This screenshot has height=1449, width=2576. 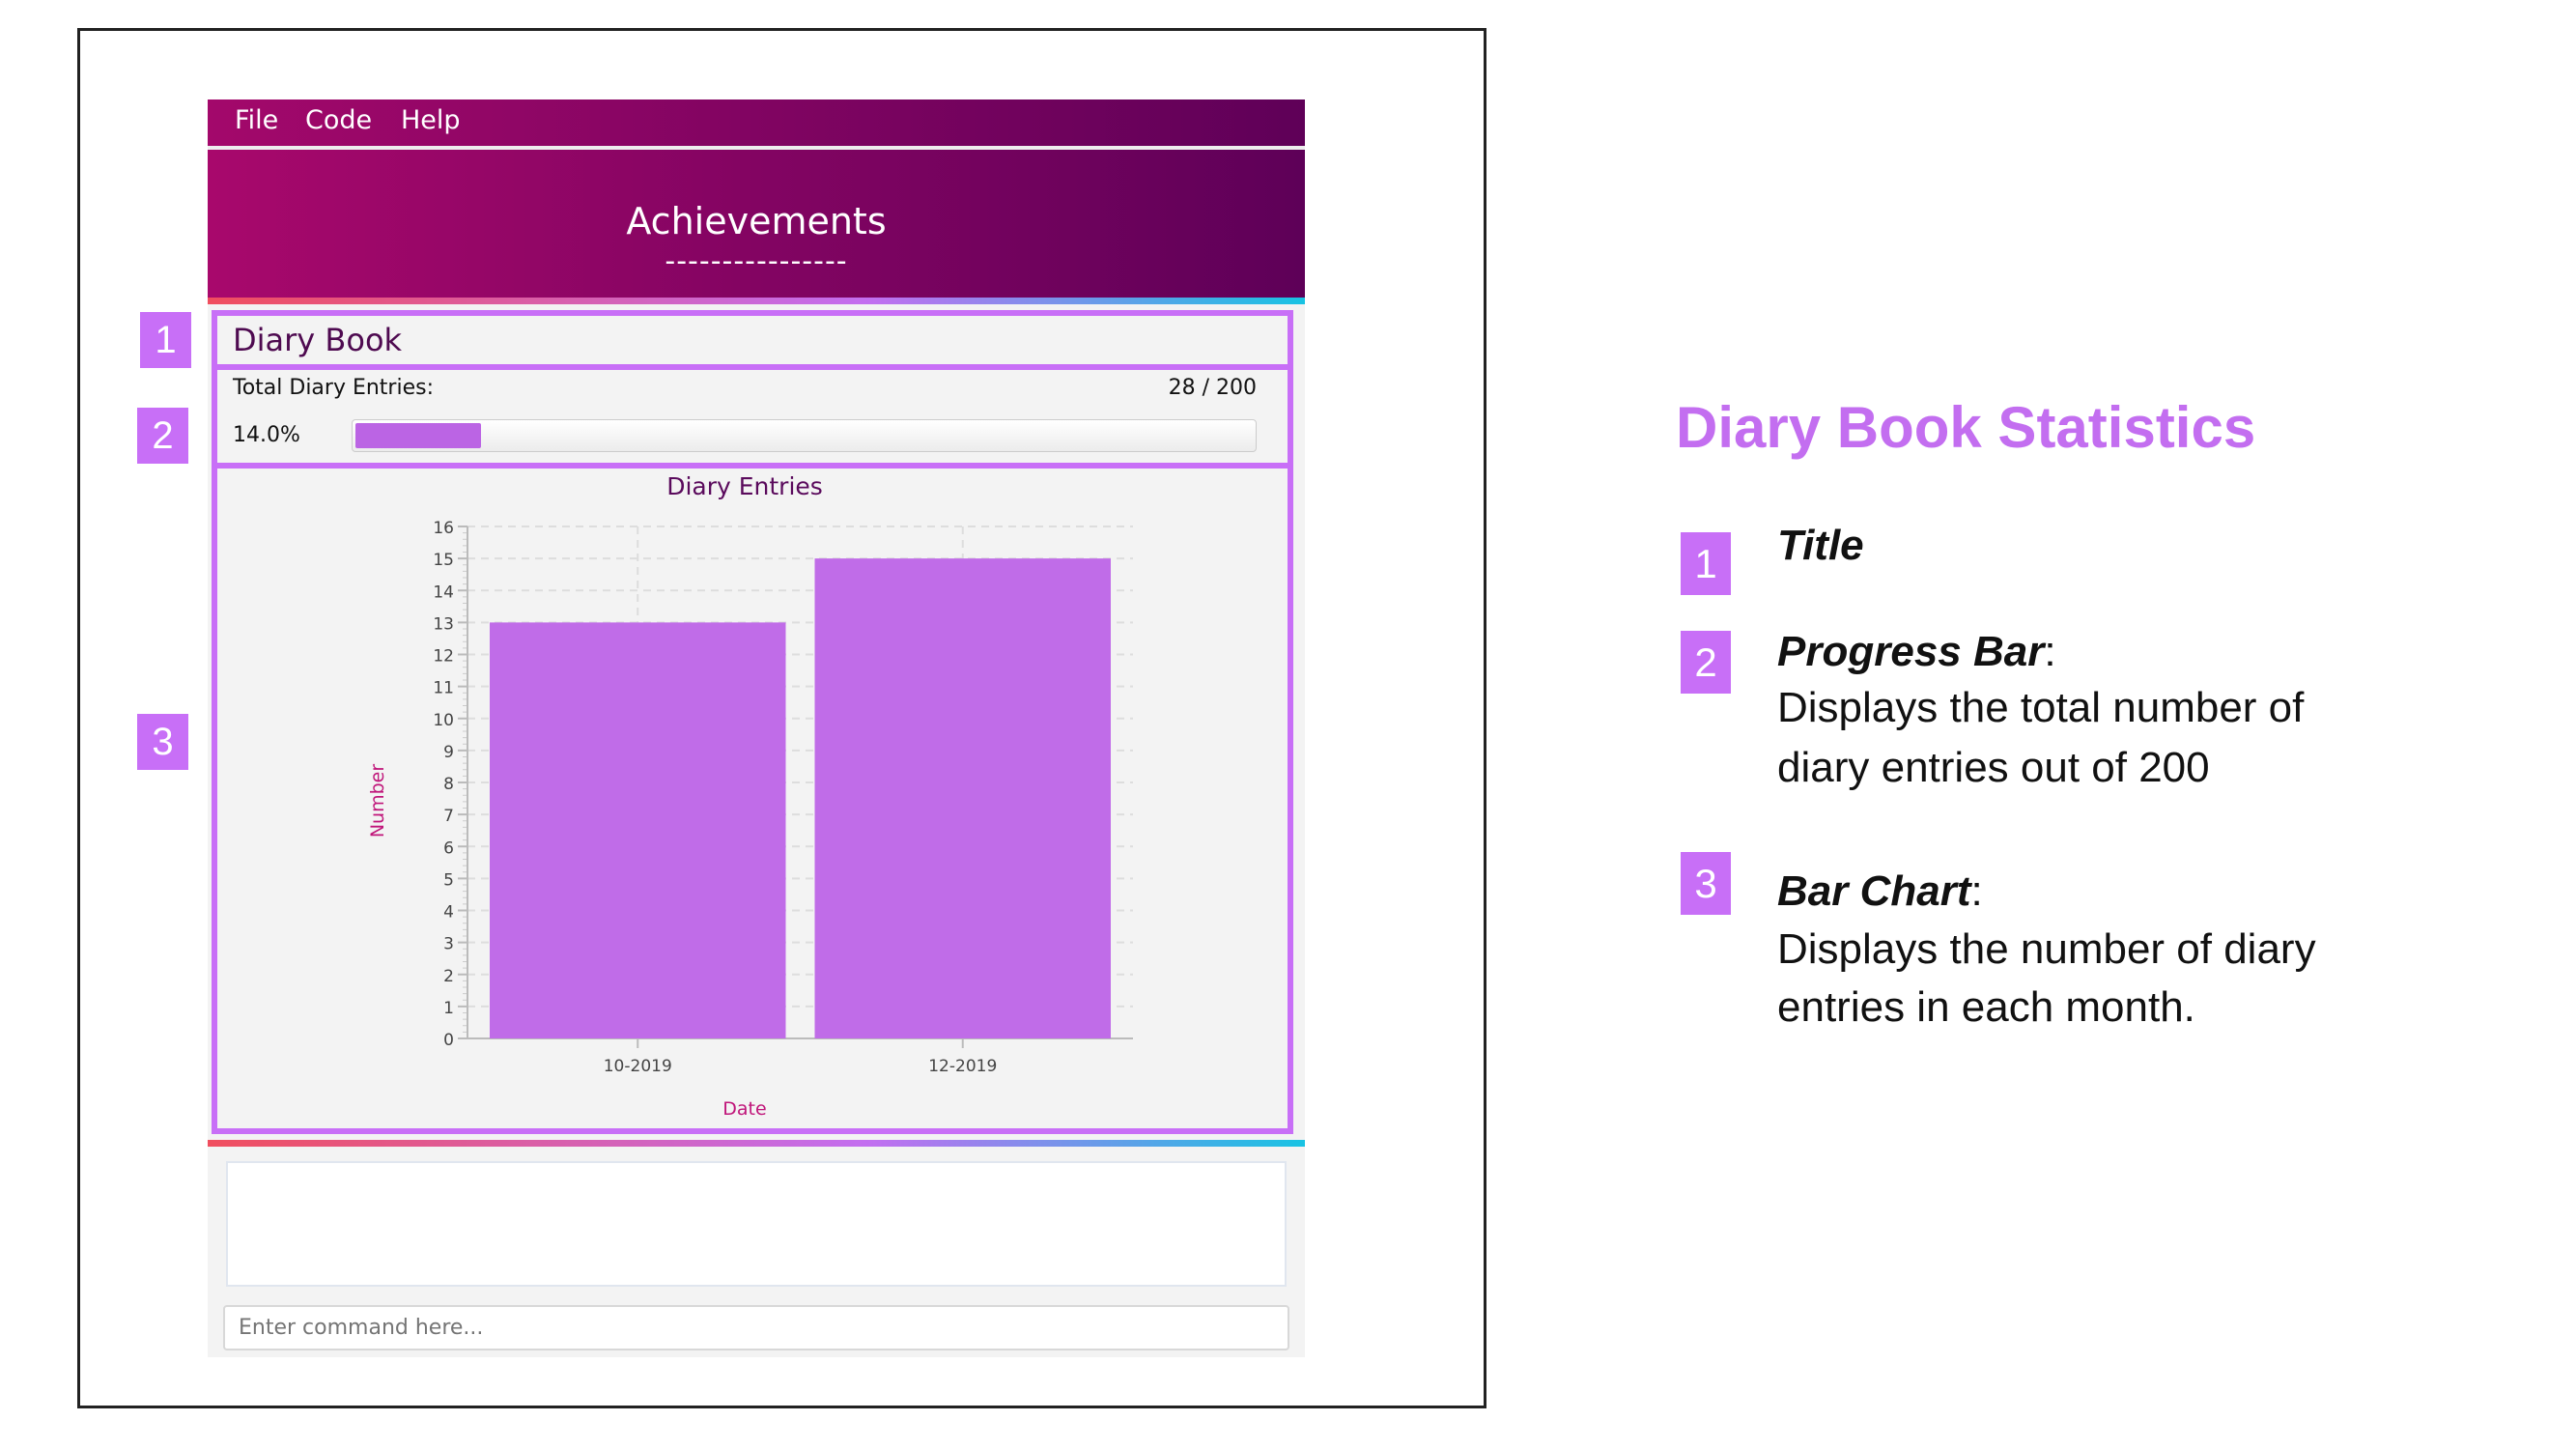 I want to click on y-tick-label: 10, so click(x=443, y=720).